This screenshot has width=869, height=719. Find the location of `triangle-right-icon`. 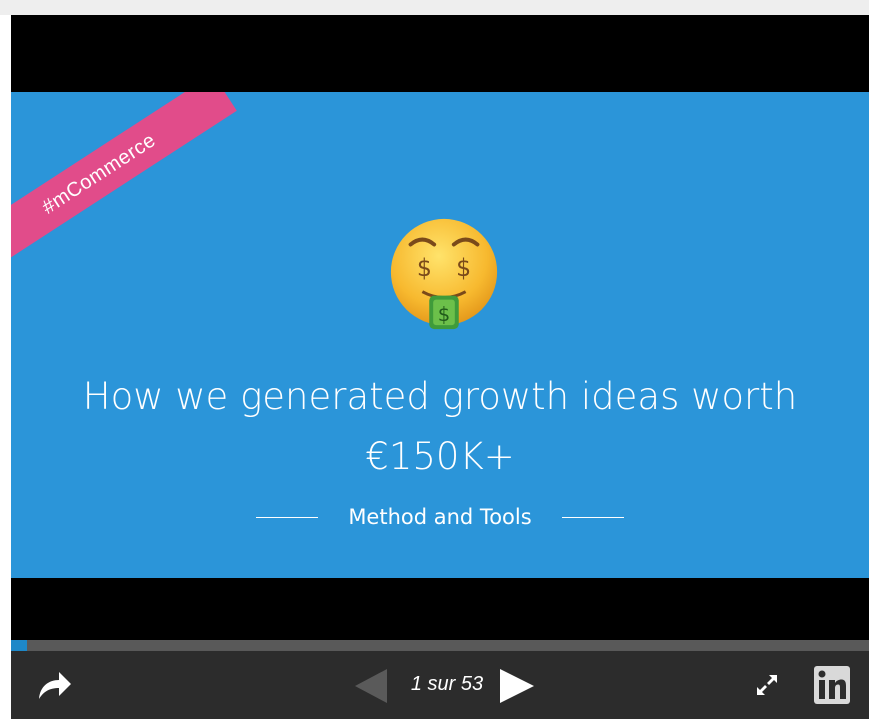

triangle-right-icon is located at coordinates (517, 686).